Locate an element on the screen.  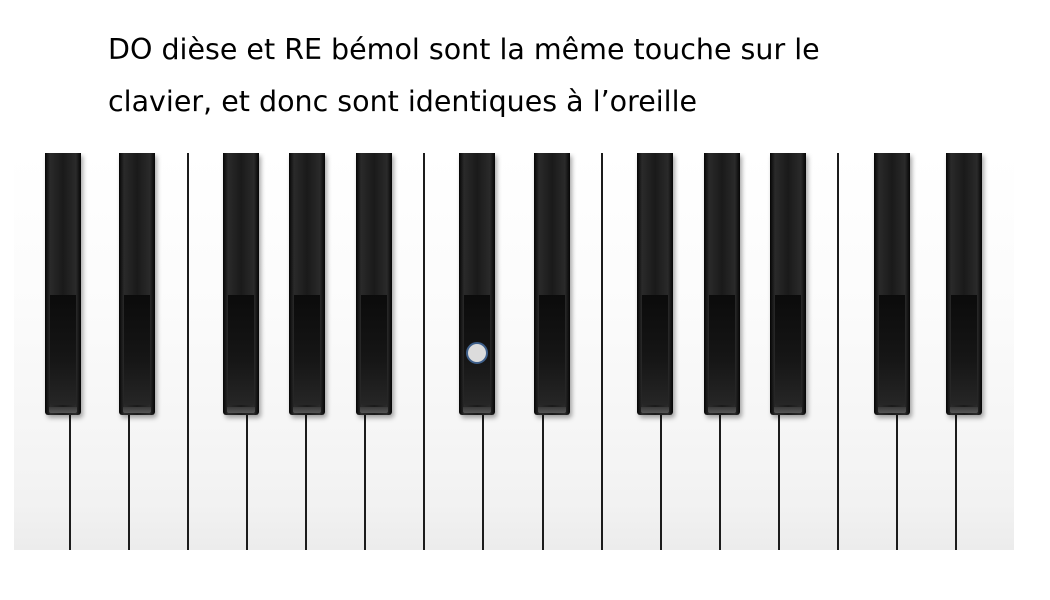
highlight-dot-marker is located at coordinates (477, 353).